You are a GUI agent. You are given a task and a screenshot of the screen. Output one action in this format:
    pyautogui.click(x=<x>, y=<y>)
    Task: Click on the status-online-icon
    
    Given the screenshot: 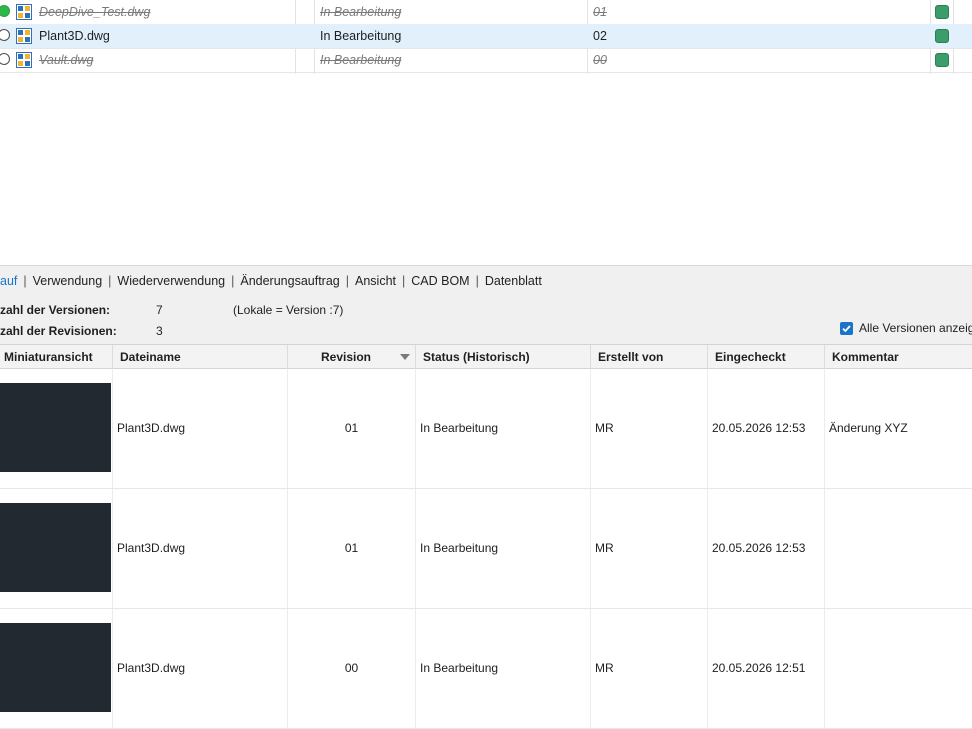 What is the action you would take?
    pyautogui.click(x=5, y=11)
    